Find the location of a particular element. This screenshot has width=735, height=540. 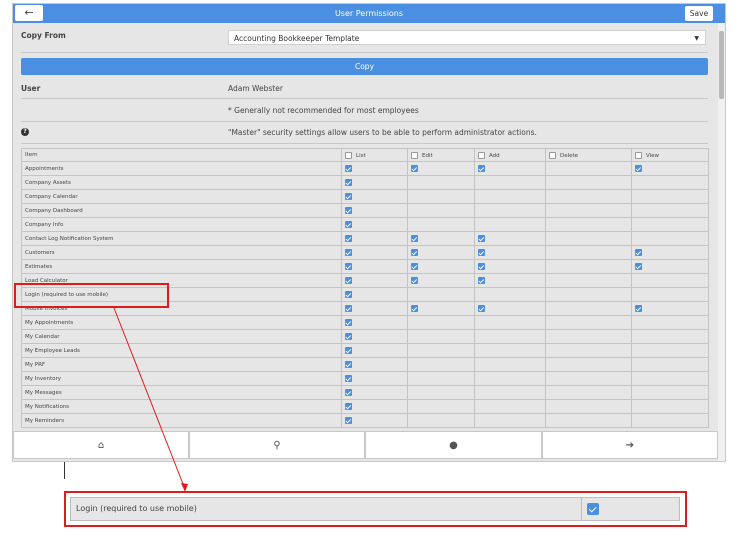

callout-arrow is located at coordinates (150, 399).